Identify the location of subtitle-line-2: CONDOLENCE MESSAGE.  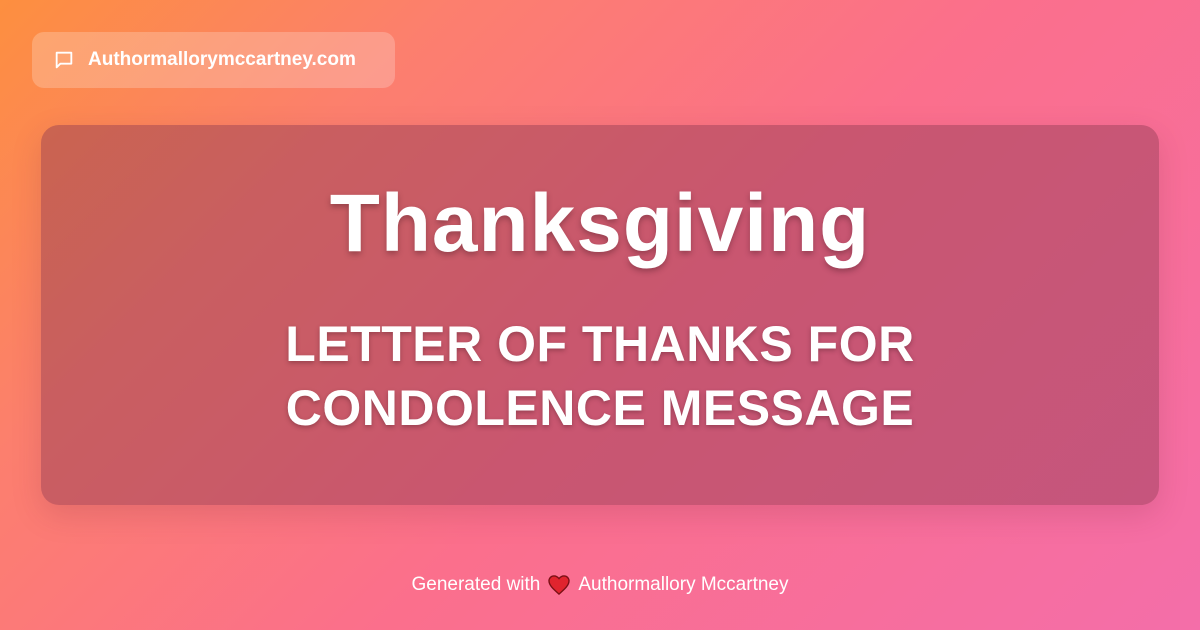
(600, 408).